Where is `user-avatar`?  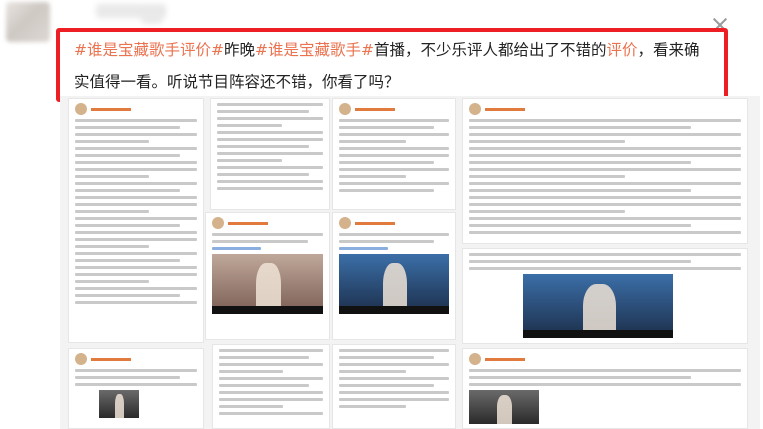 user-avatar is located at coordinates (28, 22).